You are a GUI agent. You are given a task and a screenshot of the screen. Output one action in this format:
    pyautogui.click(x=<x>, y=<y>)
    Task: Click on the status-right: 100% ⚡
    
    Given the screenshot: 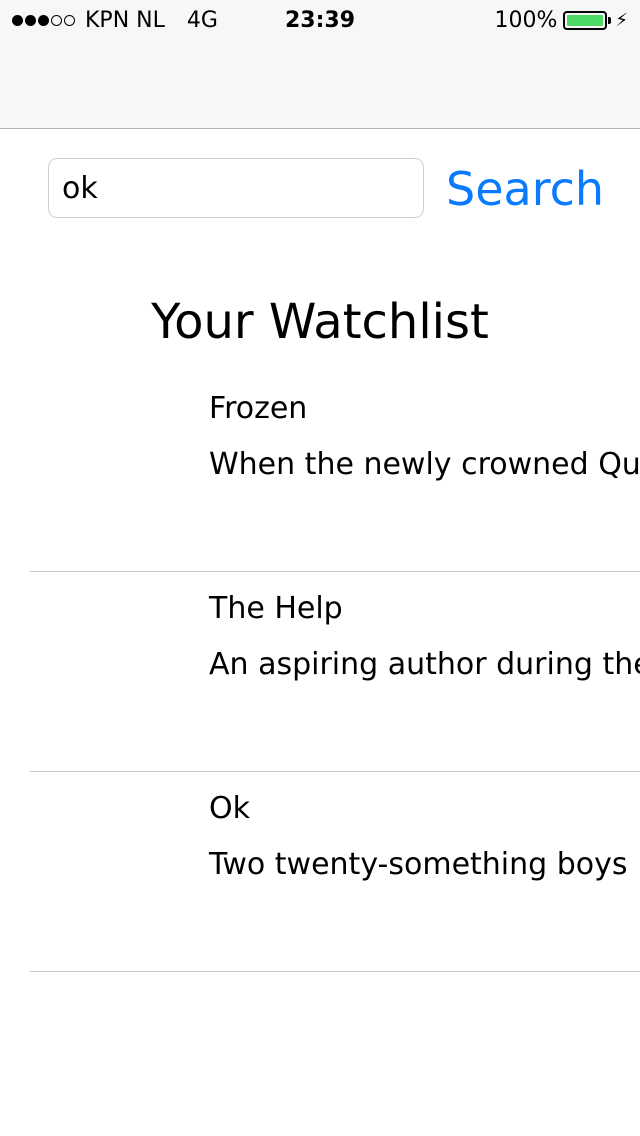 What is the action you would take?
    pyautogui.click(x=561, y=20)
    